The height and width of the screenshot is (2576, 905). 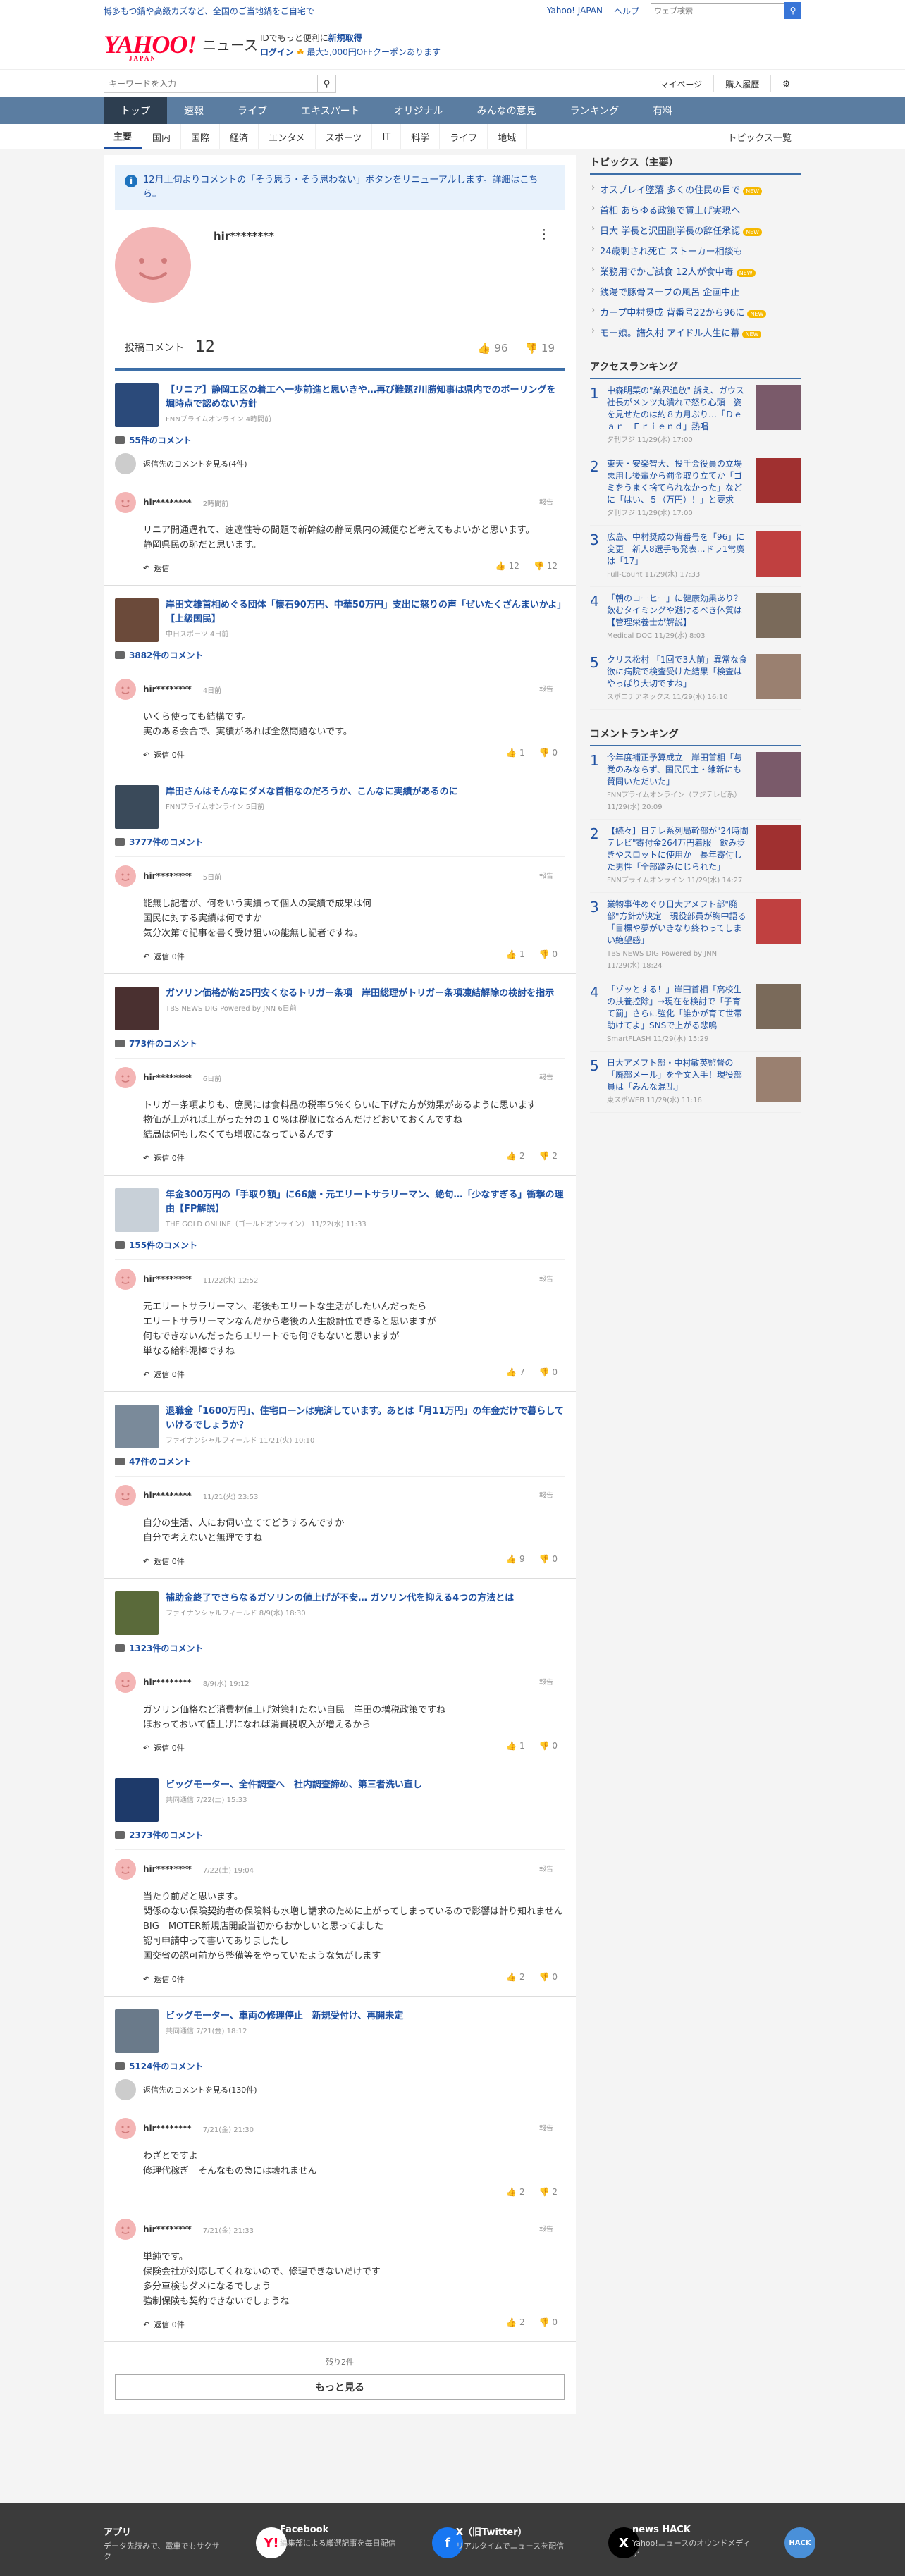 What do you see at coordinates (340, 842) in the screenshot?
I see `comment-count-link: 3777件のコメント` at bounding box center [340, 842].